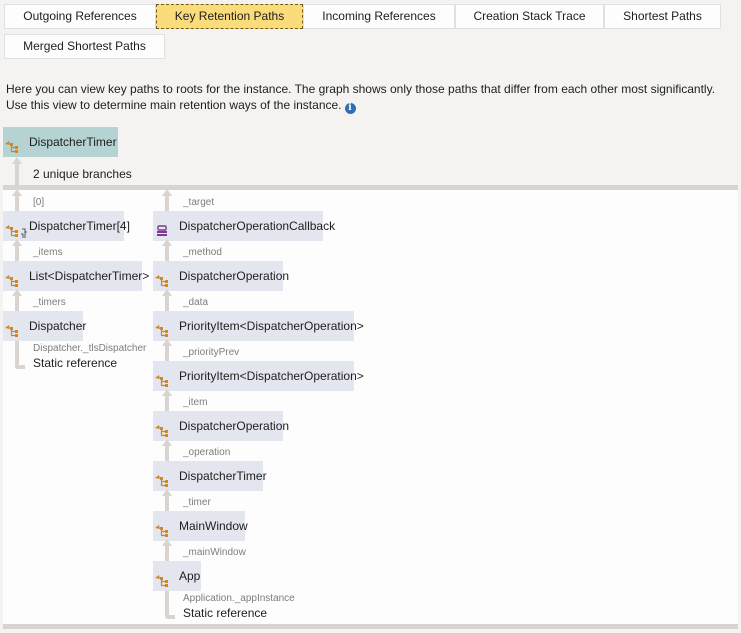 Image resolution: width=741 pixels, height=633 pixels. I want to click on edge-label: _method, so click(202, 252).